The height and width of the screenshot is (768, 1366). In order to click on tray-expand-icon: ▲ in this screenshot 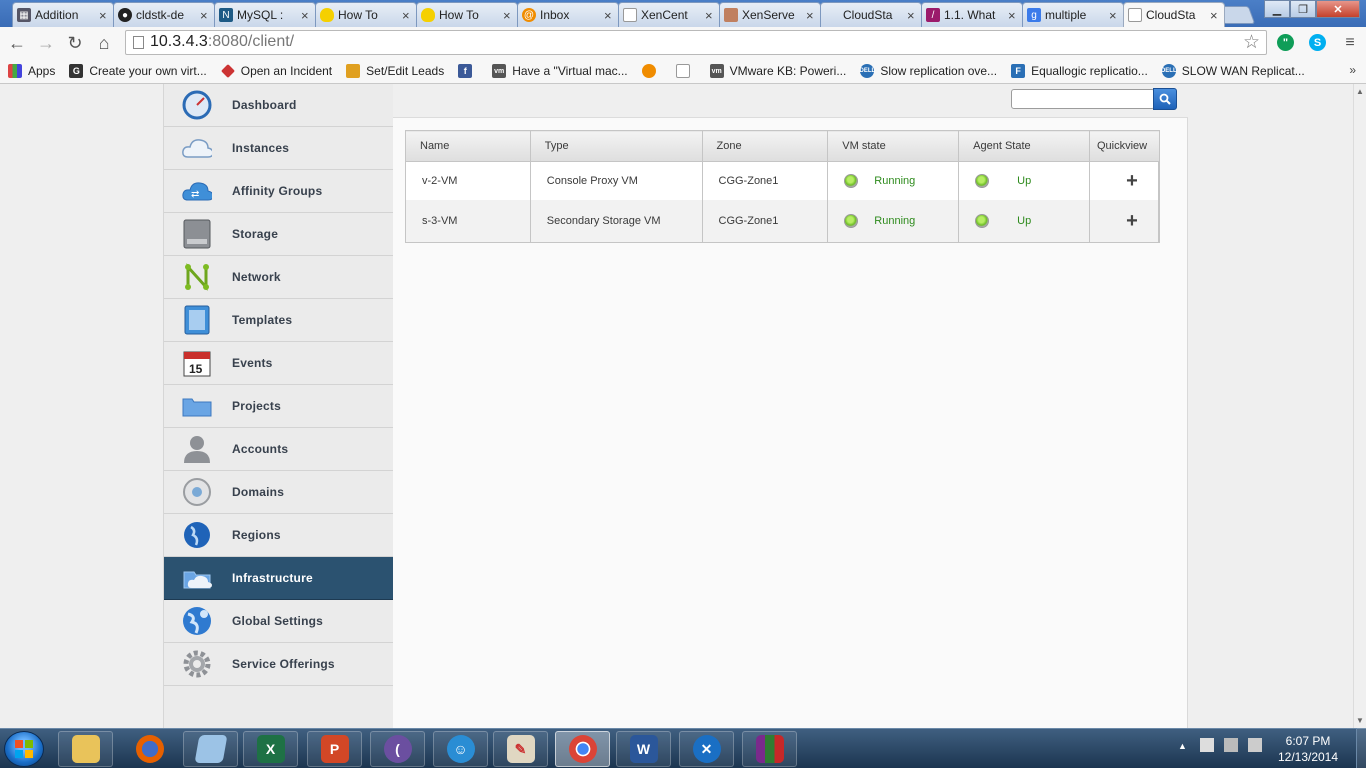, I will do `click(1182, 746)`.